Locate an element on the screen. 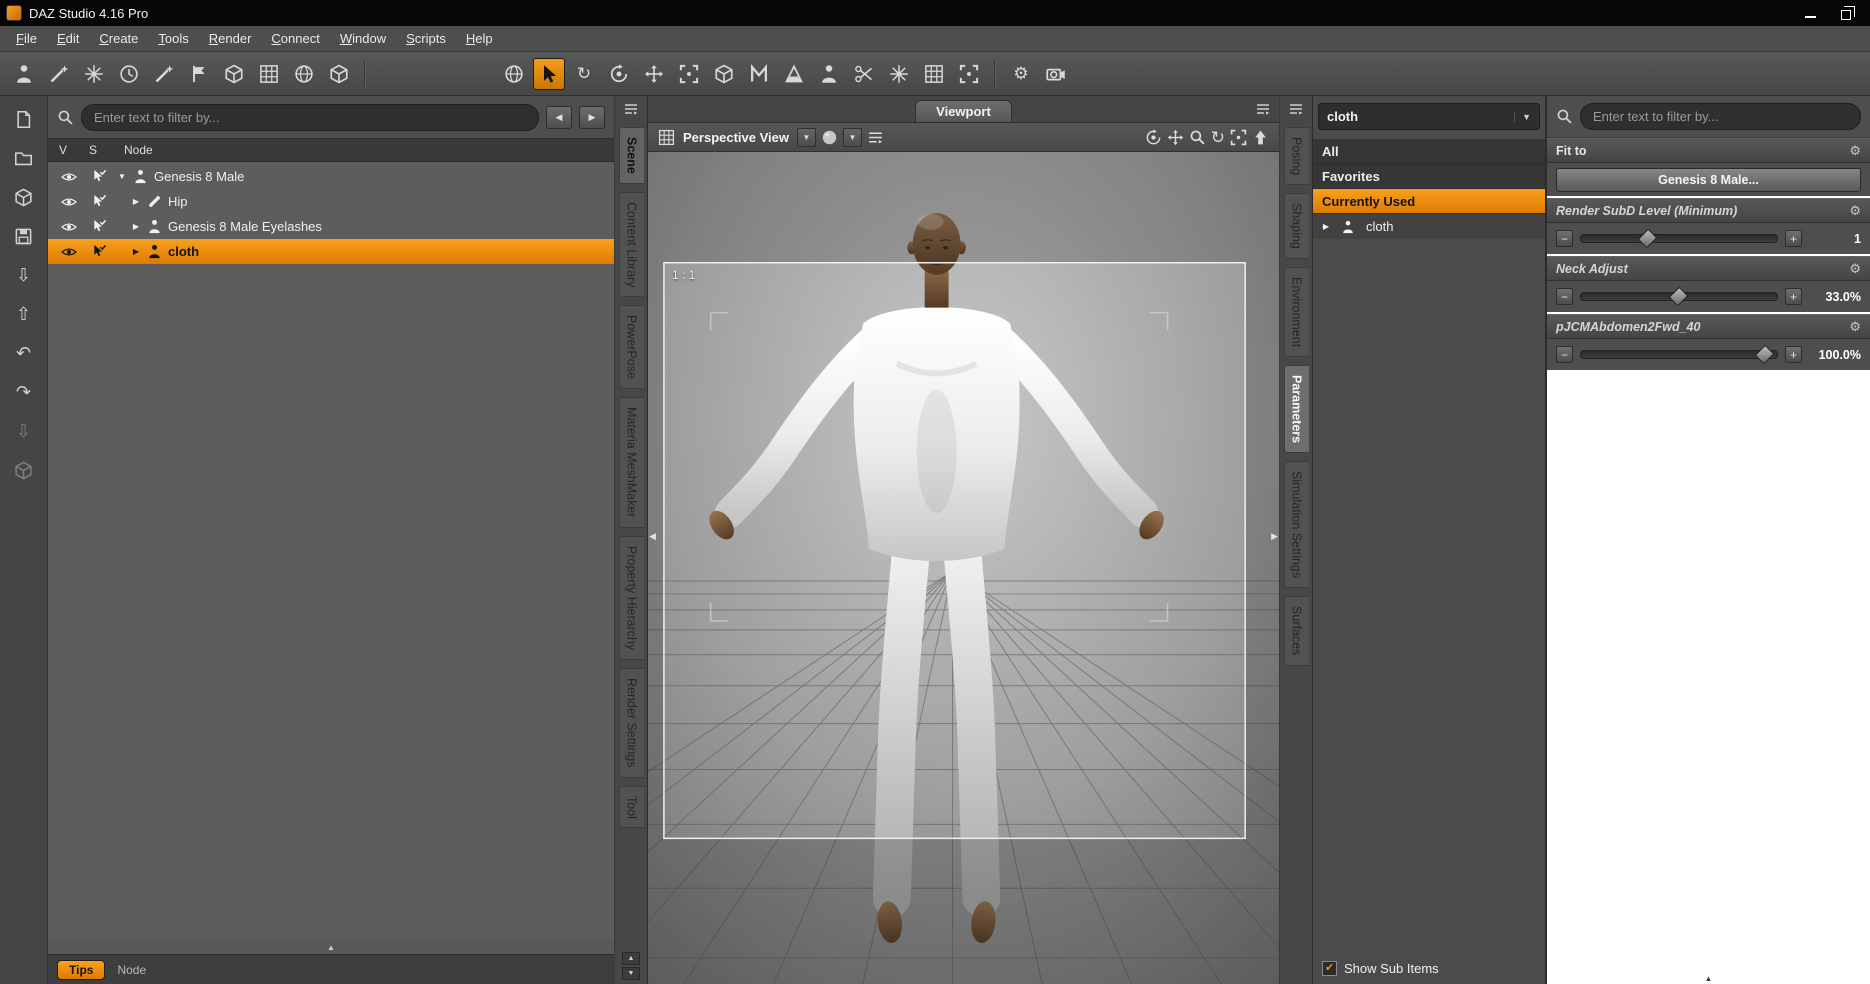  minimize-button is located at coordinates (1810, 13).